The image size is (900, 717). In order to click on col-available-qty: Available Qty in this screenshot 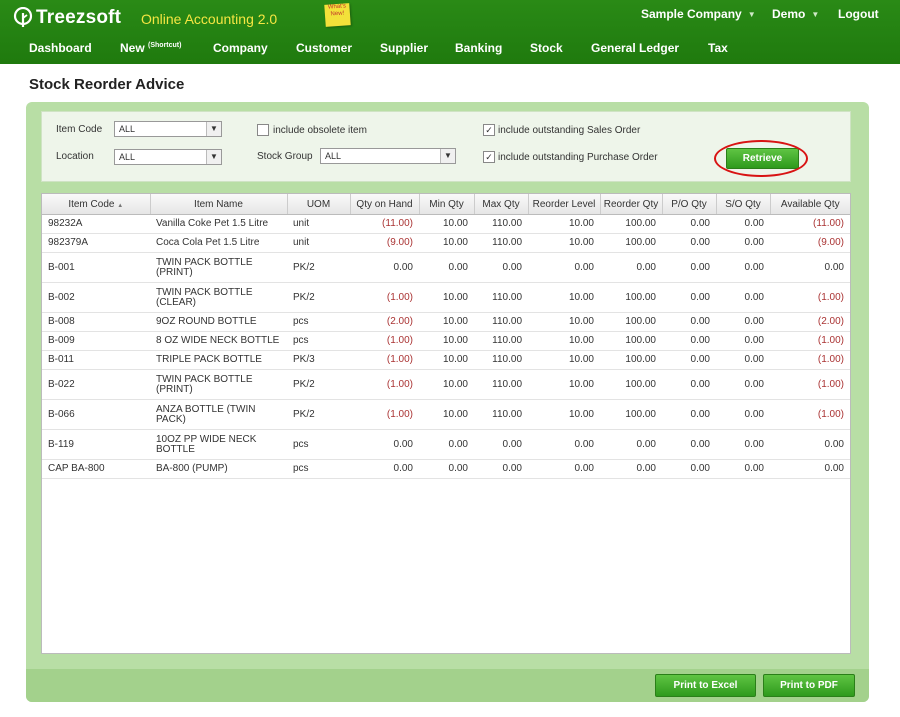, I will do `click(810, 204)`.